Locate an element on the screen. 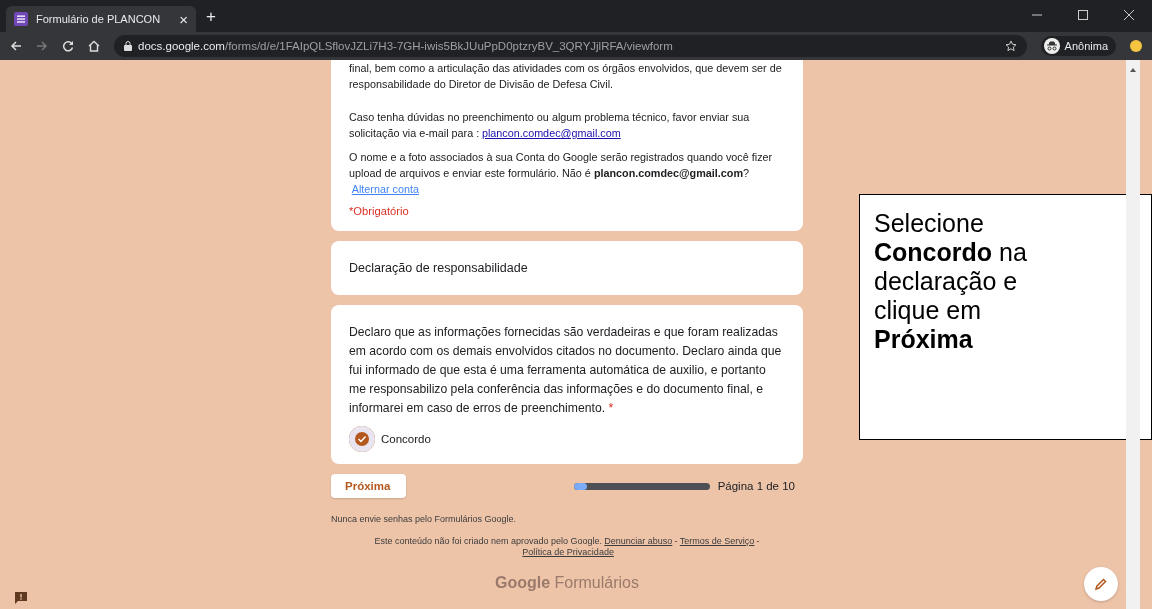 The image size is (1152, 609). alert-icon is located at coordinates (1136, 46).